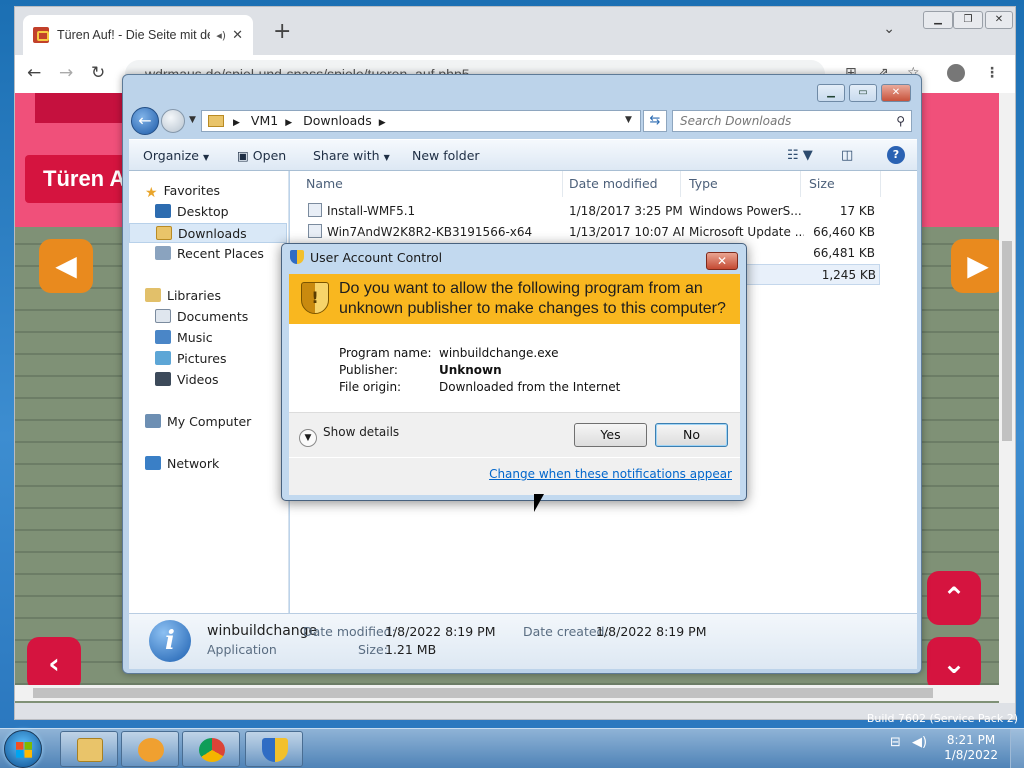 The width and height of the screenshot is (1024, 768). Describe the element at coordinates (610, 474) in the screenshot. I see `change-notifications-link: Change when these notifications appear` at that location.